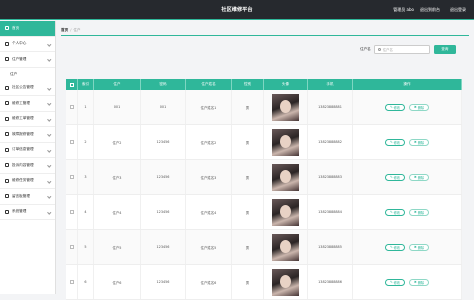 The width and height of the screenshot is (474, 300). I want to click on sidebar-item-announcements: 社区公告管理, so click(27, 88).